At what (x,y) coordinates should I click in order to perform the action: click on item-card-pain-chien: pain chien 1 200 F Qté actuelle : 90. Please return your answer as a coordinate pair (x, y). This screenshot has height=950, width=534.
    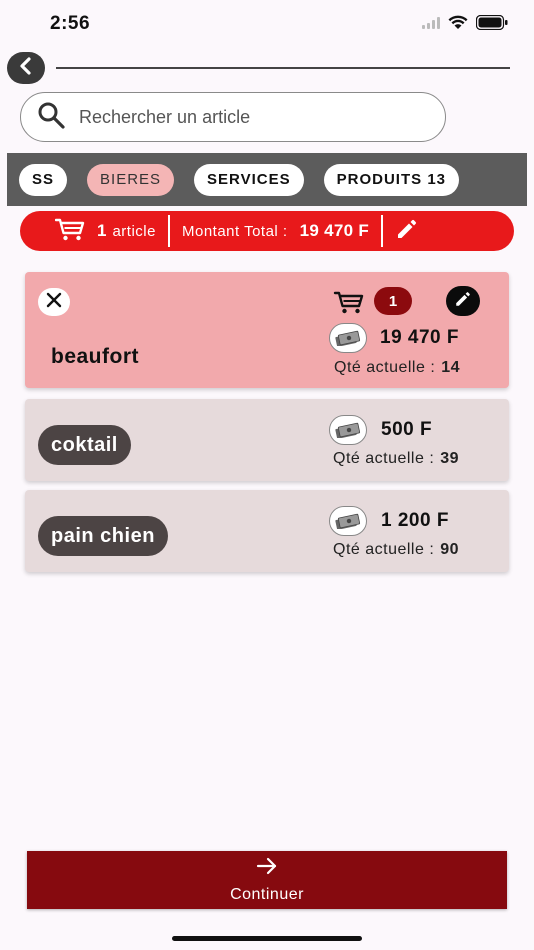
    Looking at the image, I should click on (267, 531).